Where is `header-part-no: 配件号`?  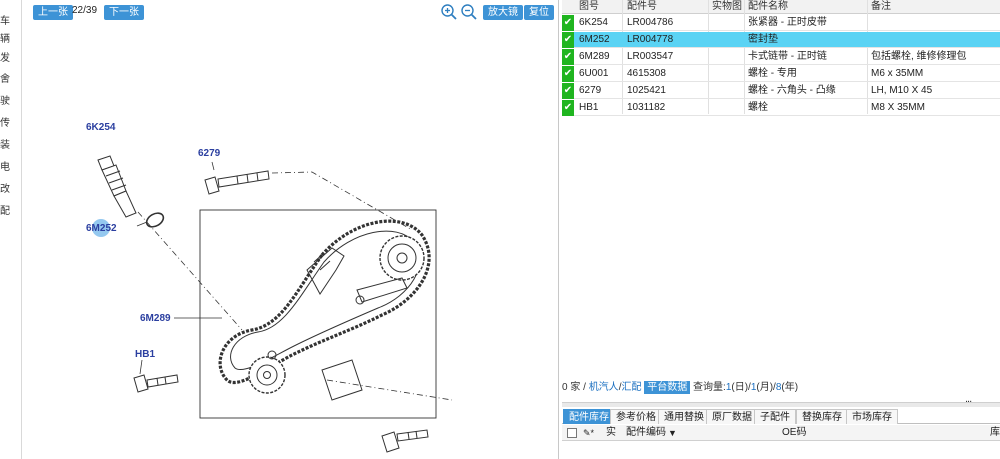
header-part-no: 配件号 is located at coordinates (642, 7).